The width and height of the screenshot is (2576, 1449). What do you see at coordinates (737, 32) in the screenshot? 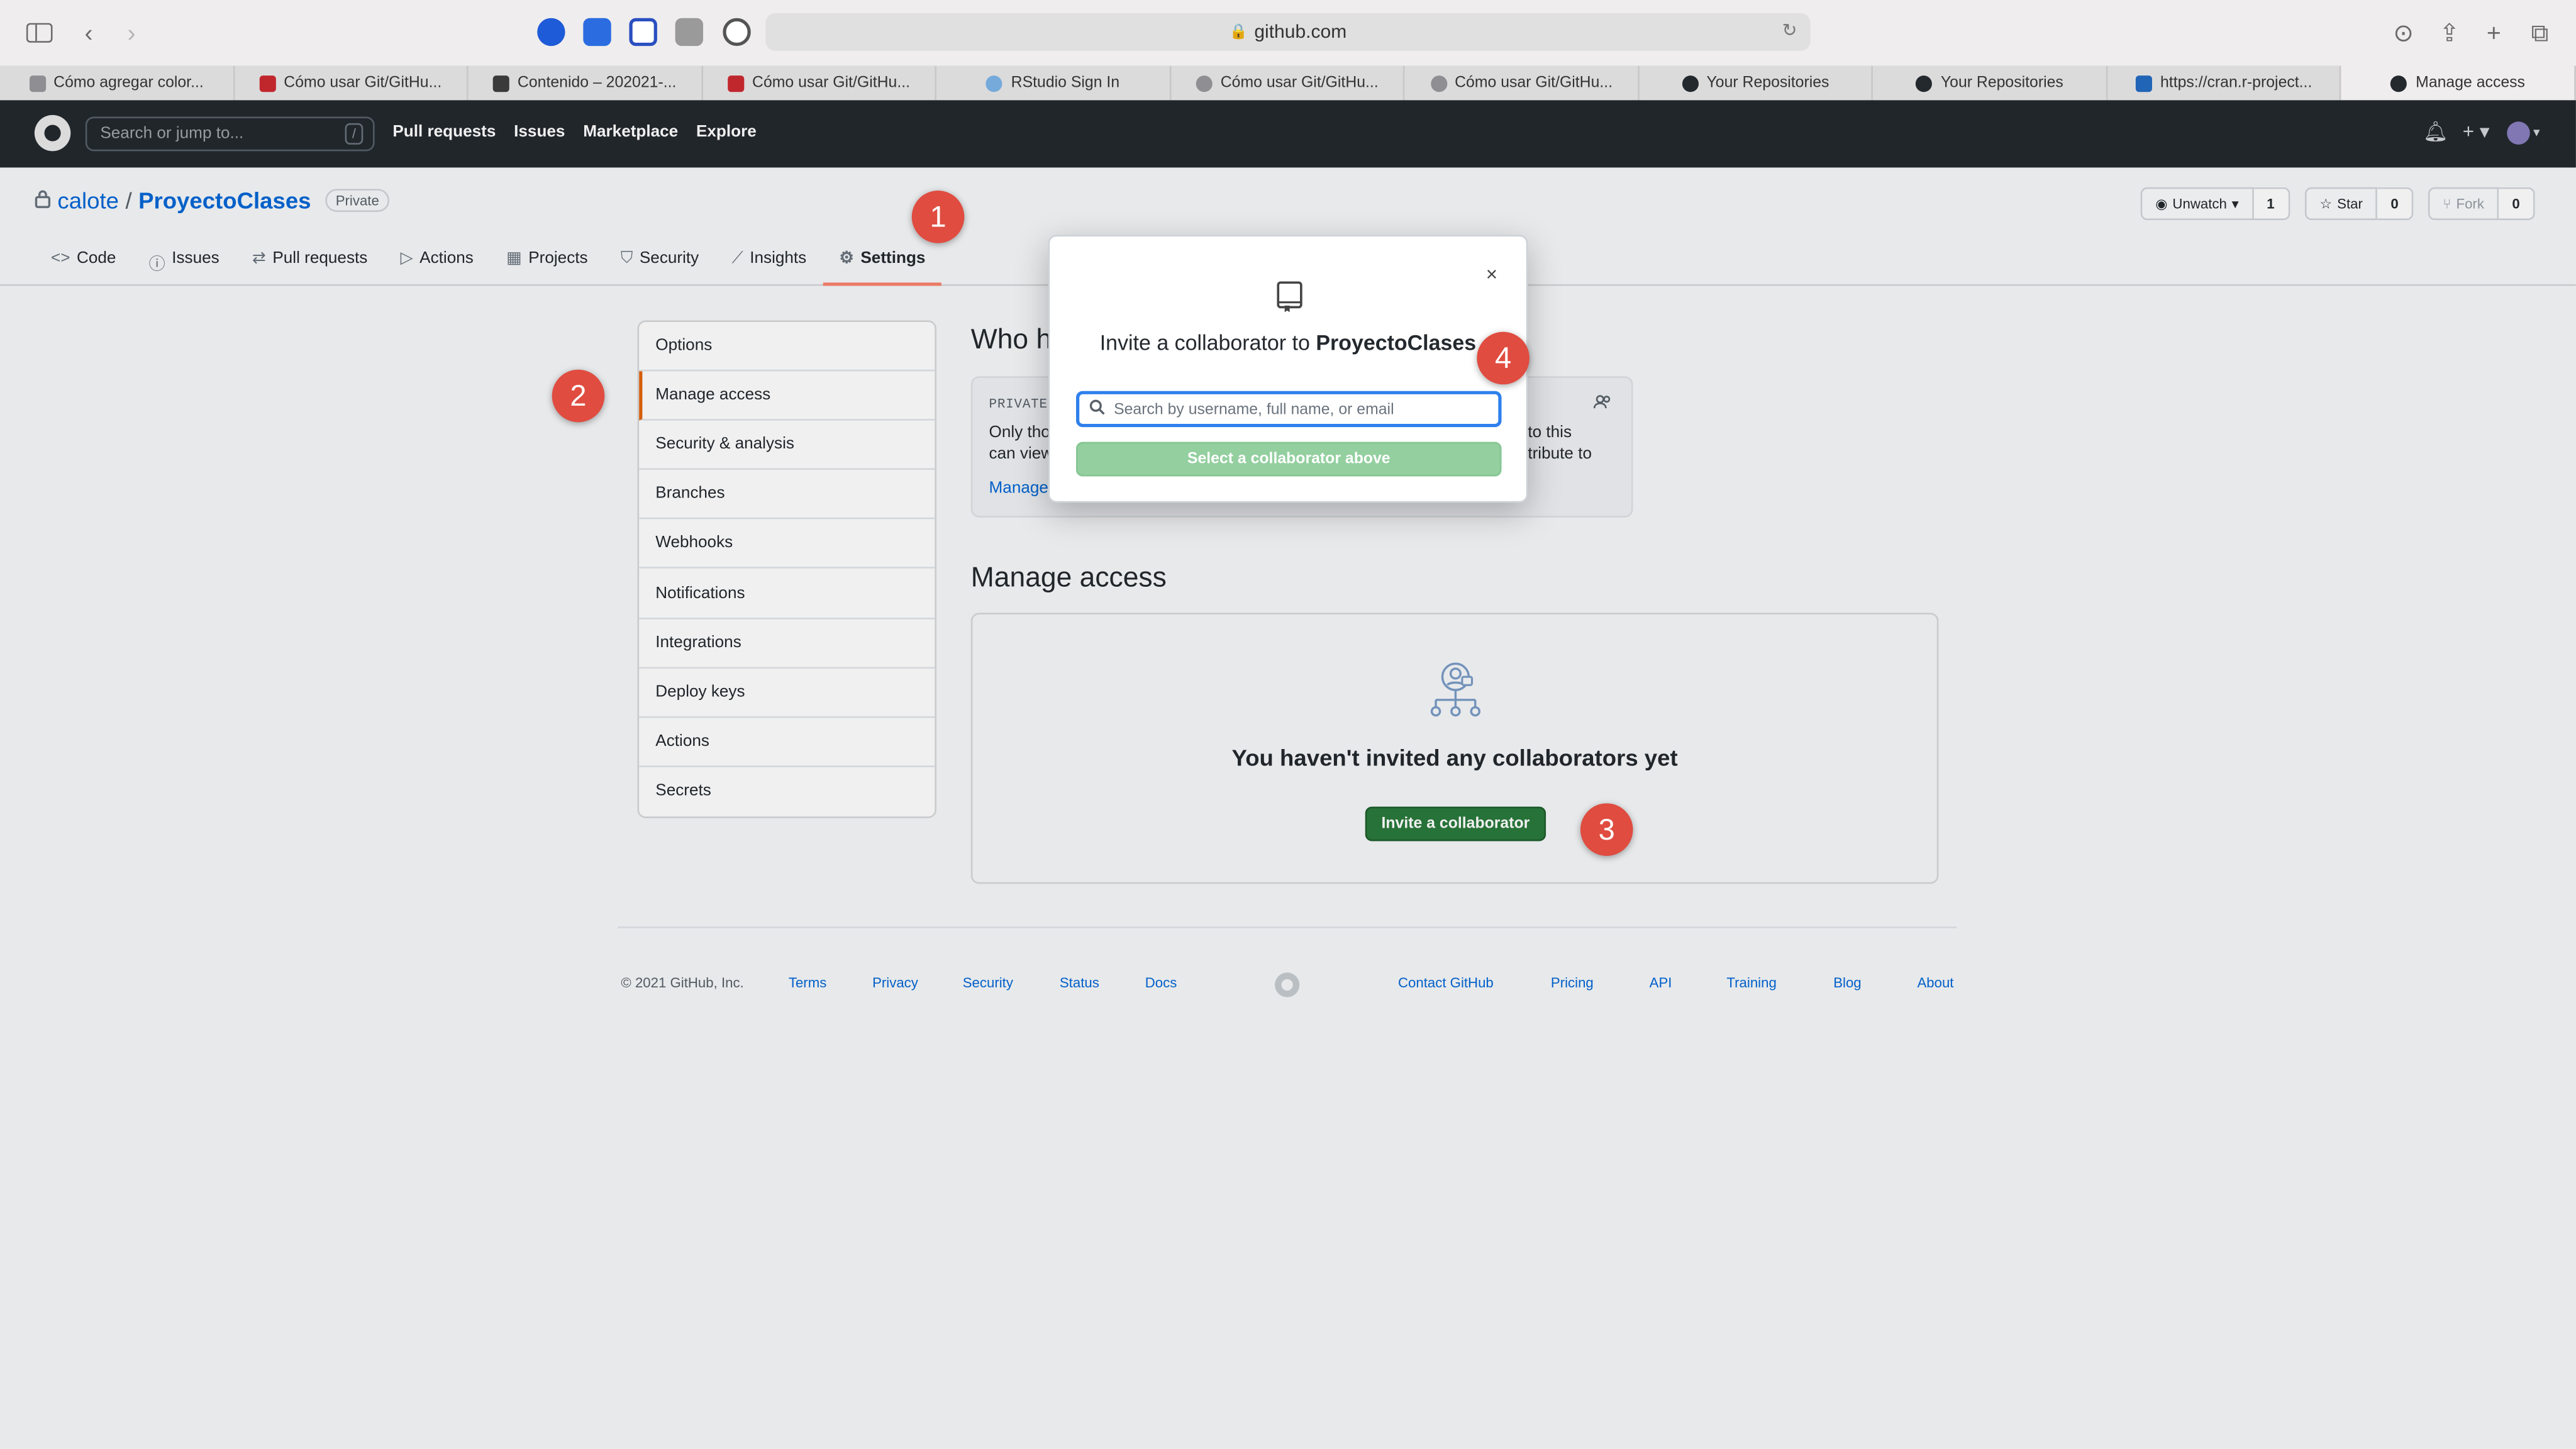
I see `extension-shield-icon` at bounding box center [737, 32].